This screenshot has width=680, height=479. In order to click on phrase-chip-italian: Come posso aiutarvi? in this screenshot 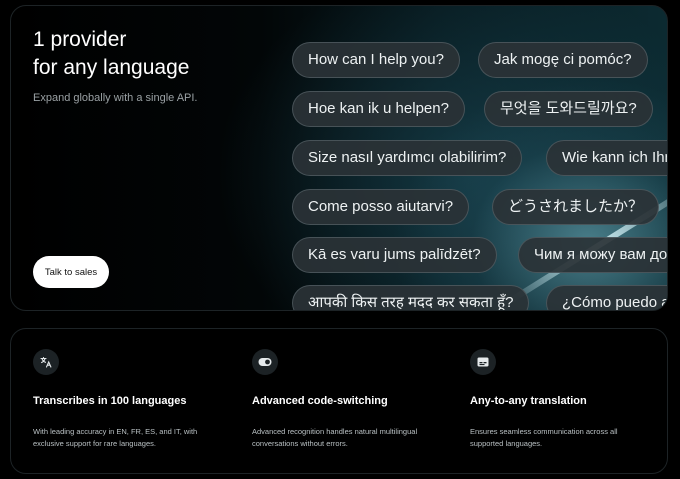, I will do `click(381, 207)`.